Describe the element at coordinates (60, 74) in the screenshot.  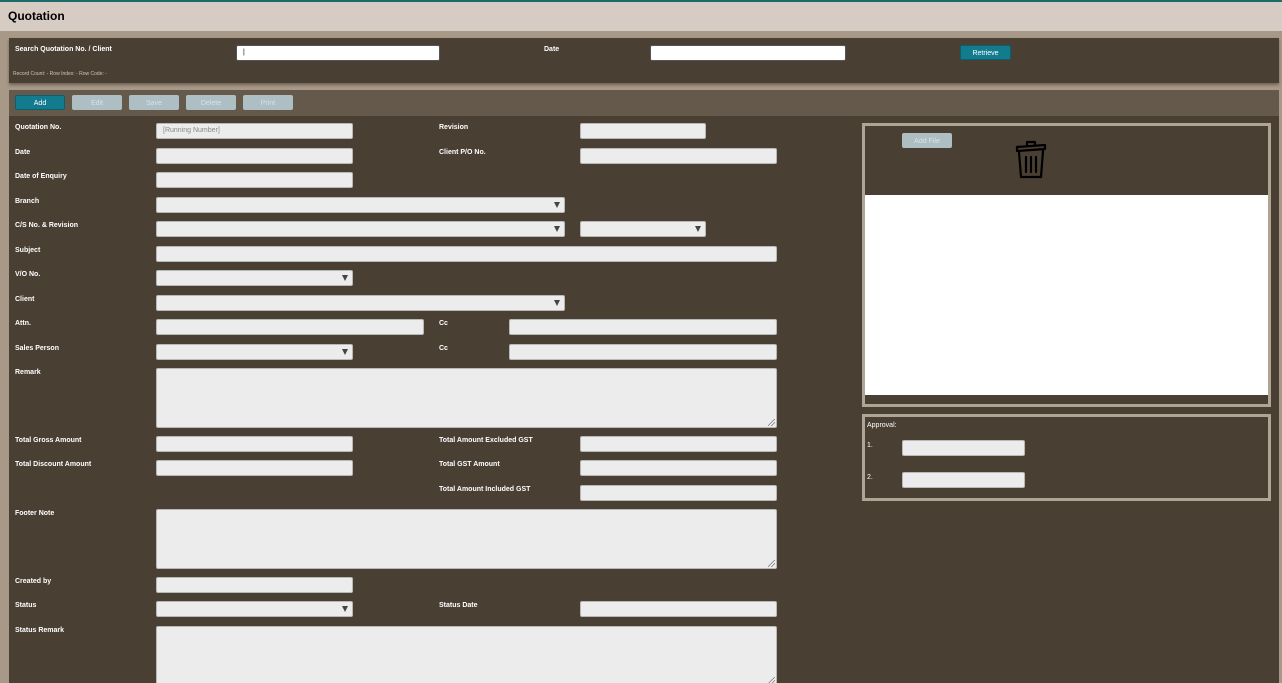
I see `record-info: Record Count: - Row Index: - Row Code: -` at that location.